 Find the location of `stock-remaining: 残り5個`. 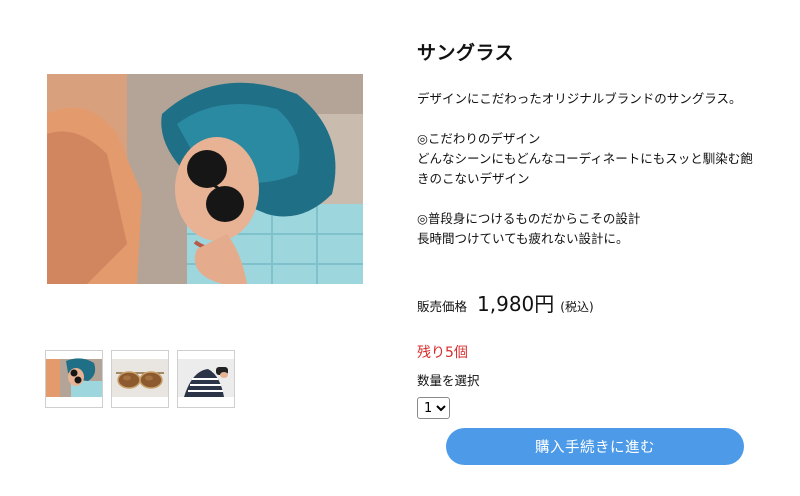

stock-remaining: 残り5個 is located at coordinates (442, 353).